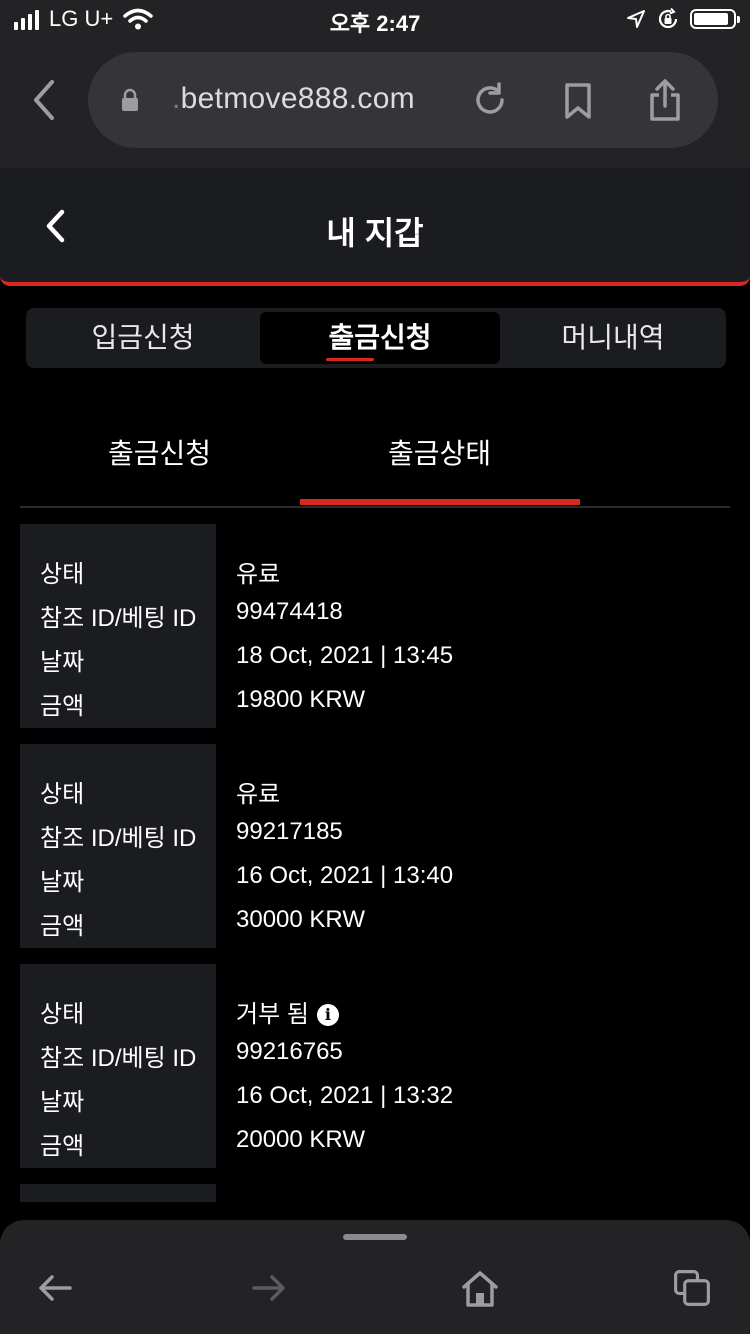  What do you see at coordinates (56, 1288) in the screenshot?
I see `back-arrow-icon` at bounding box center [56, 1288].